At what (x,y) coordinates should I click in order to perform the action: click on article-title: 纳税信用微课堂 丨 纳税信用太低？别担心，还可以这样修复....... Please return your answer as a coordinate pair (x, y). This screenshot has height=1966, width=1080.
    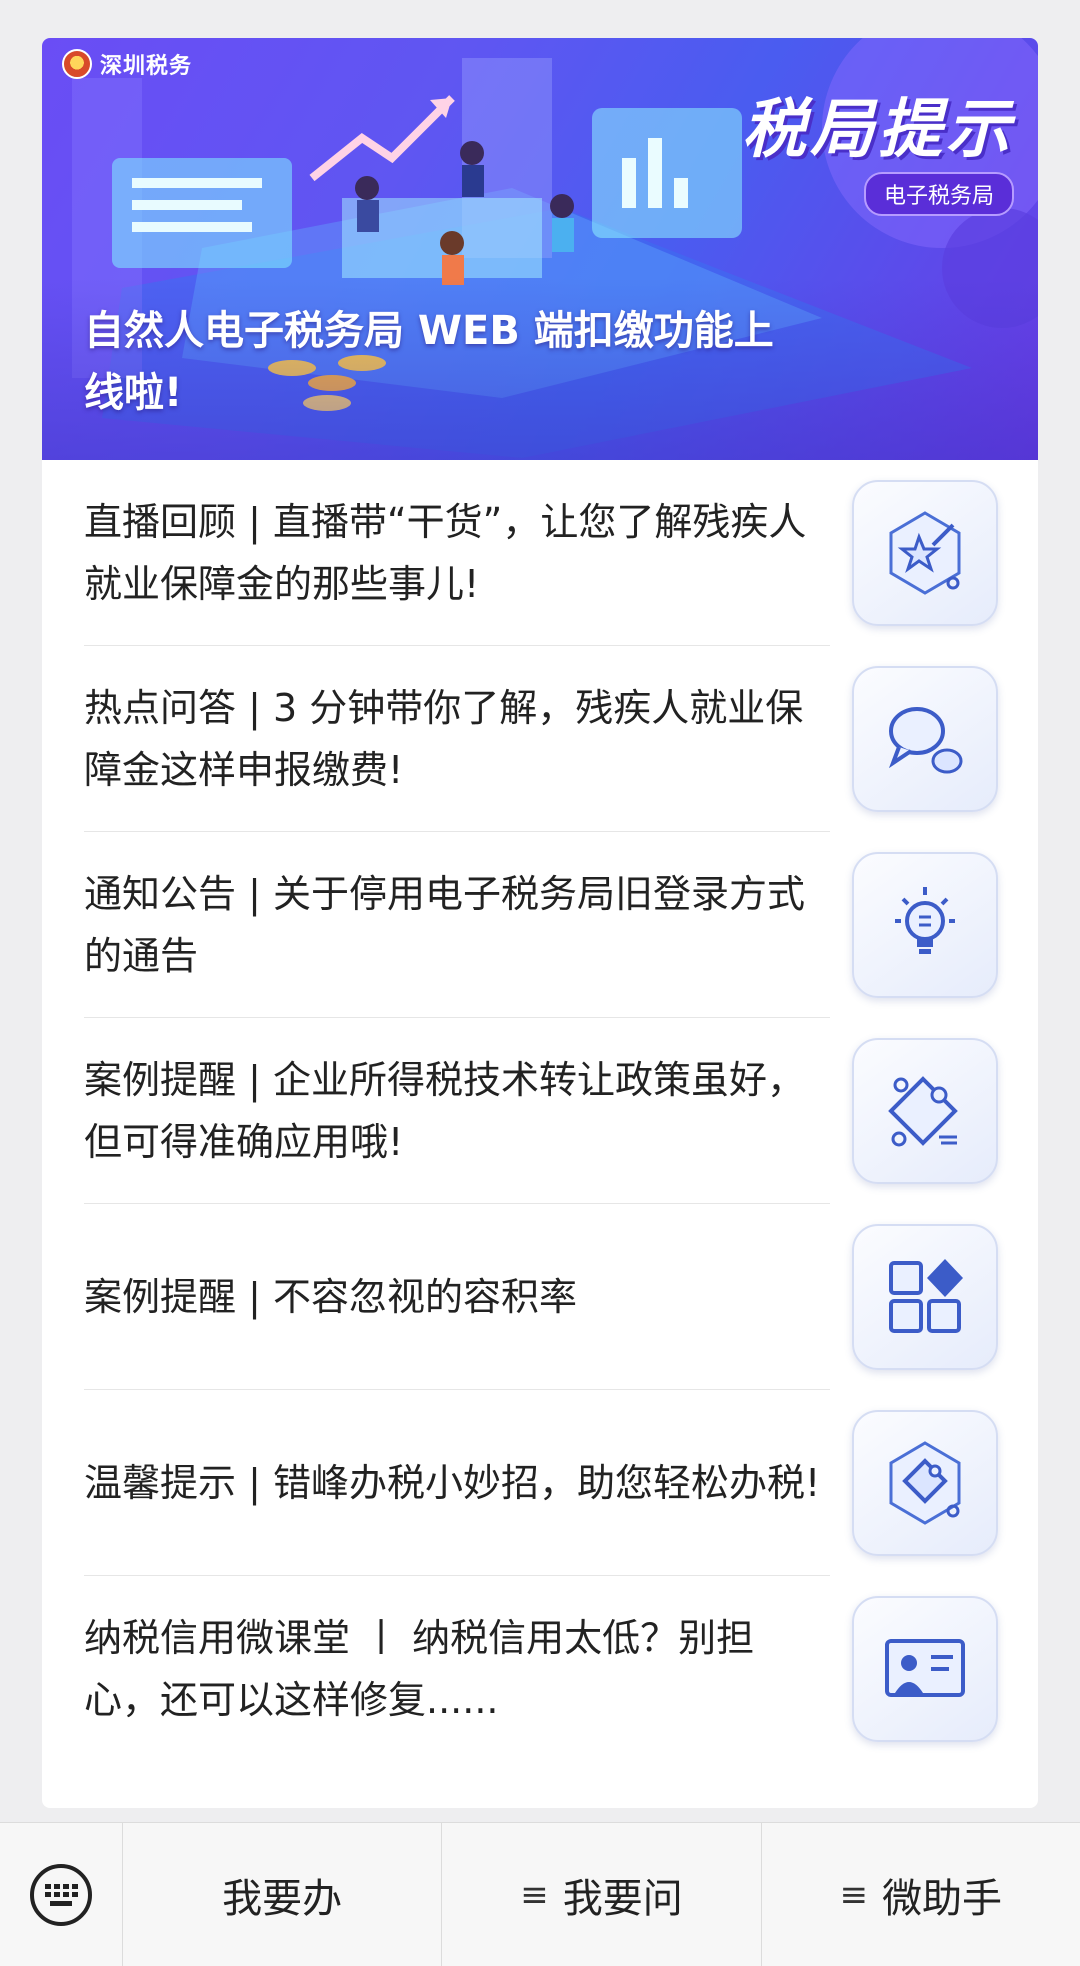
    Looking at the image, I should click on (419, 1669).